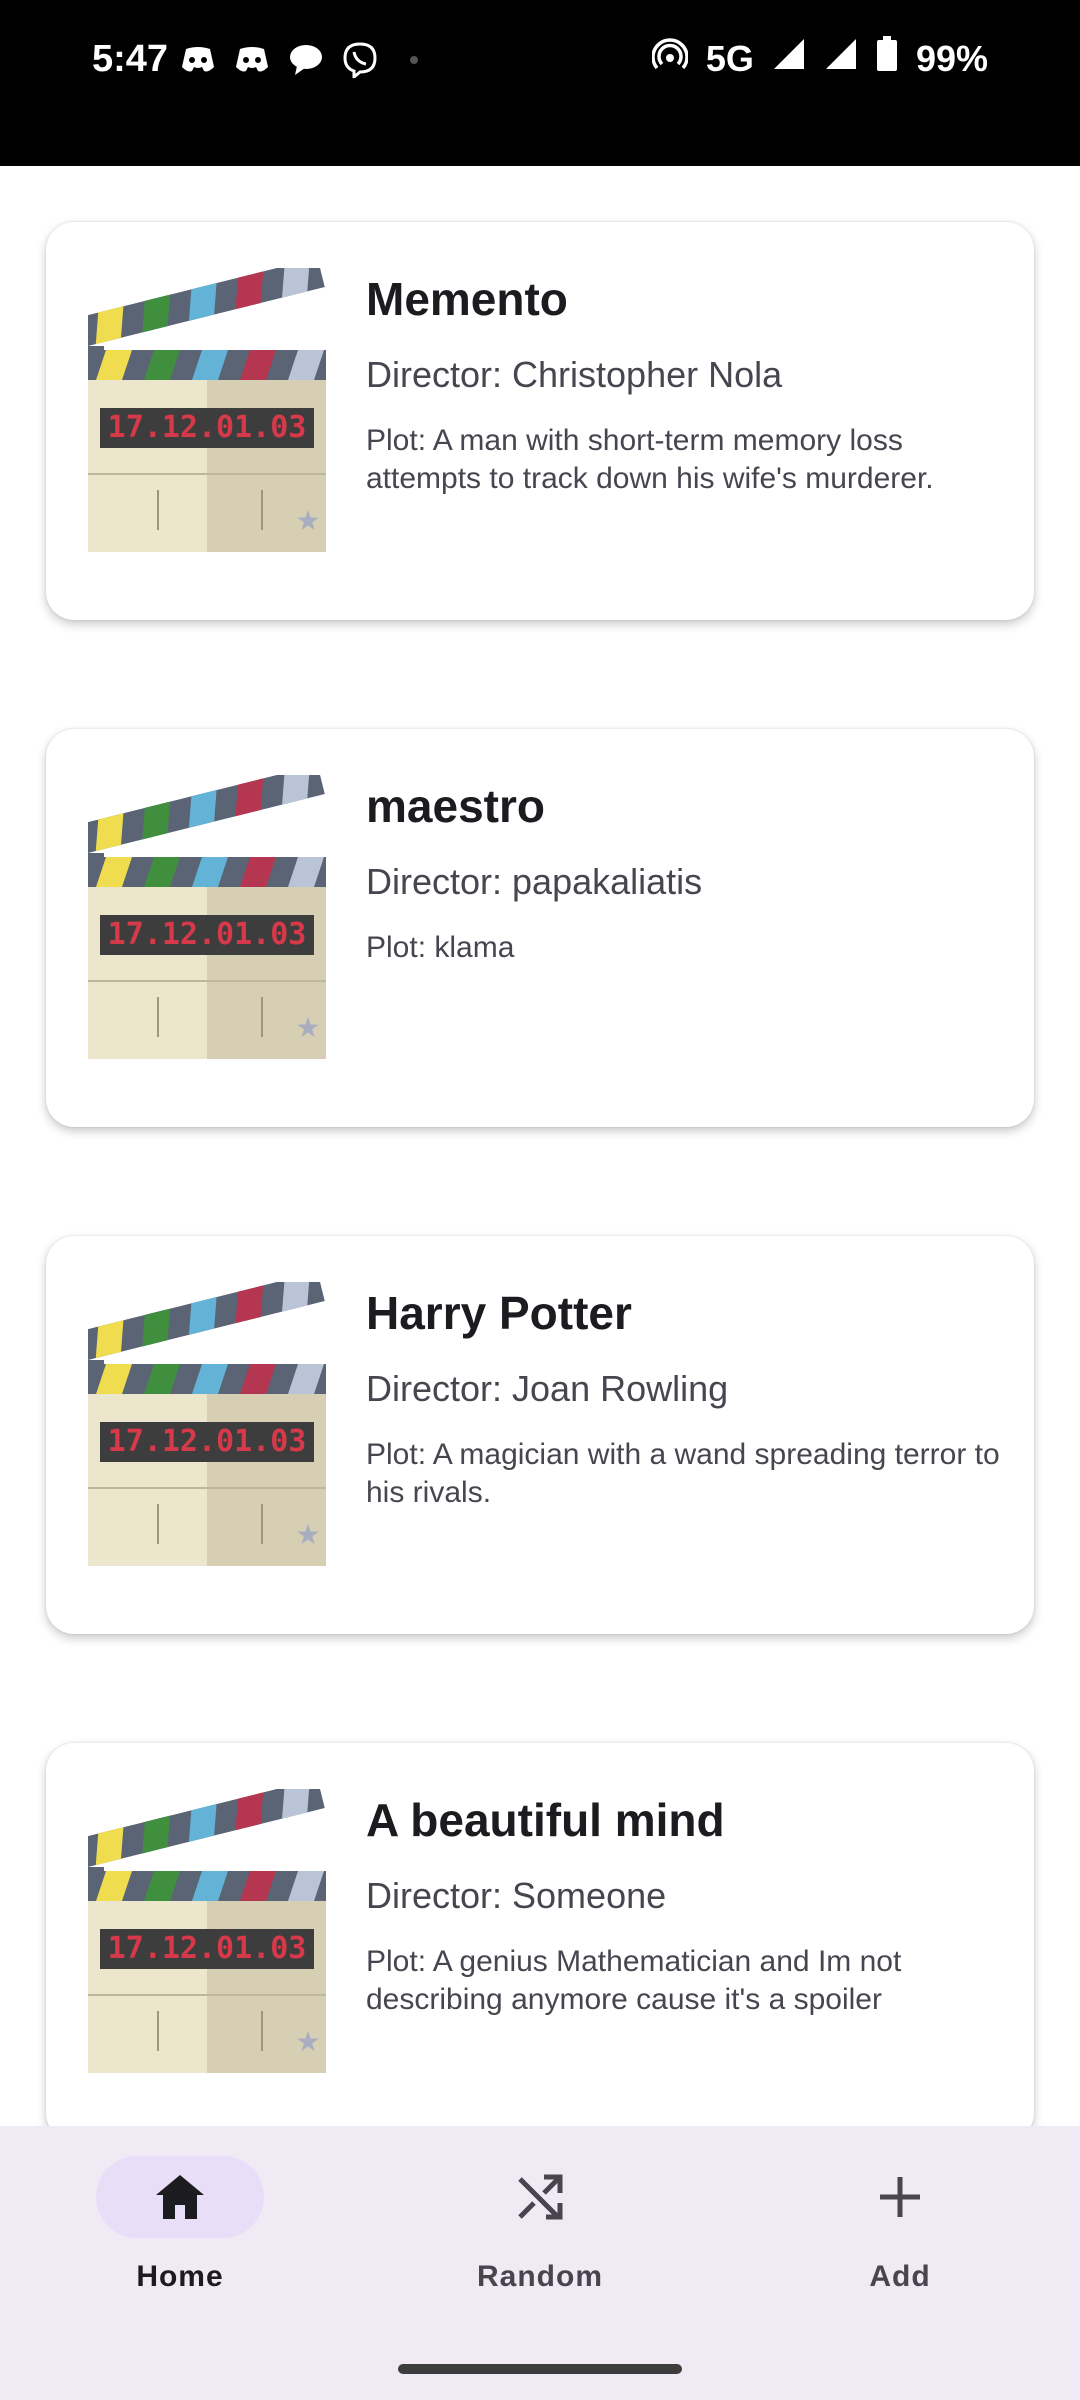 This screenshot has width=1080, height=2400. I want to click on nav-home-indicator, so click(180, 2197).